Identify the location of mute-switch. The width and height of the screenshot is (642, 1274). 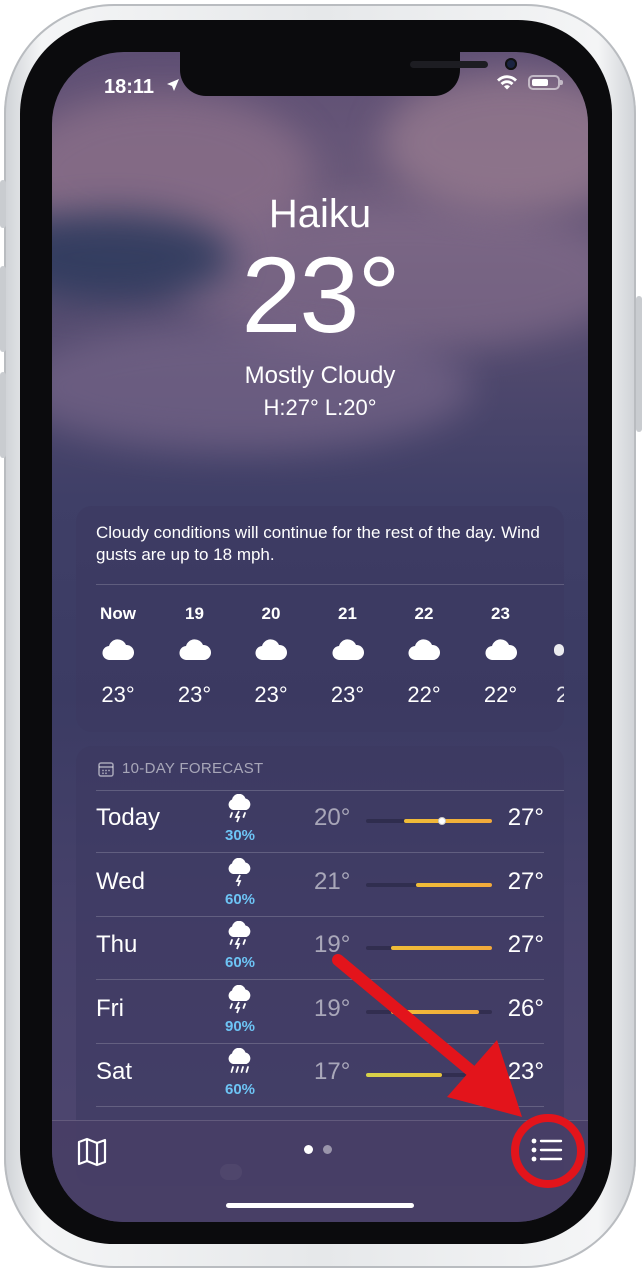
(3, 204).